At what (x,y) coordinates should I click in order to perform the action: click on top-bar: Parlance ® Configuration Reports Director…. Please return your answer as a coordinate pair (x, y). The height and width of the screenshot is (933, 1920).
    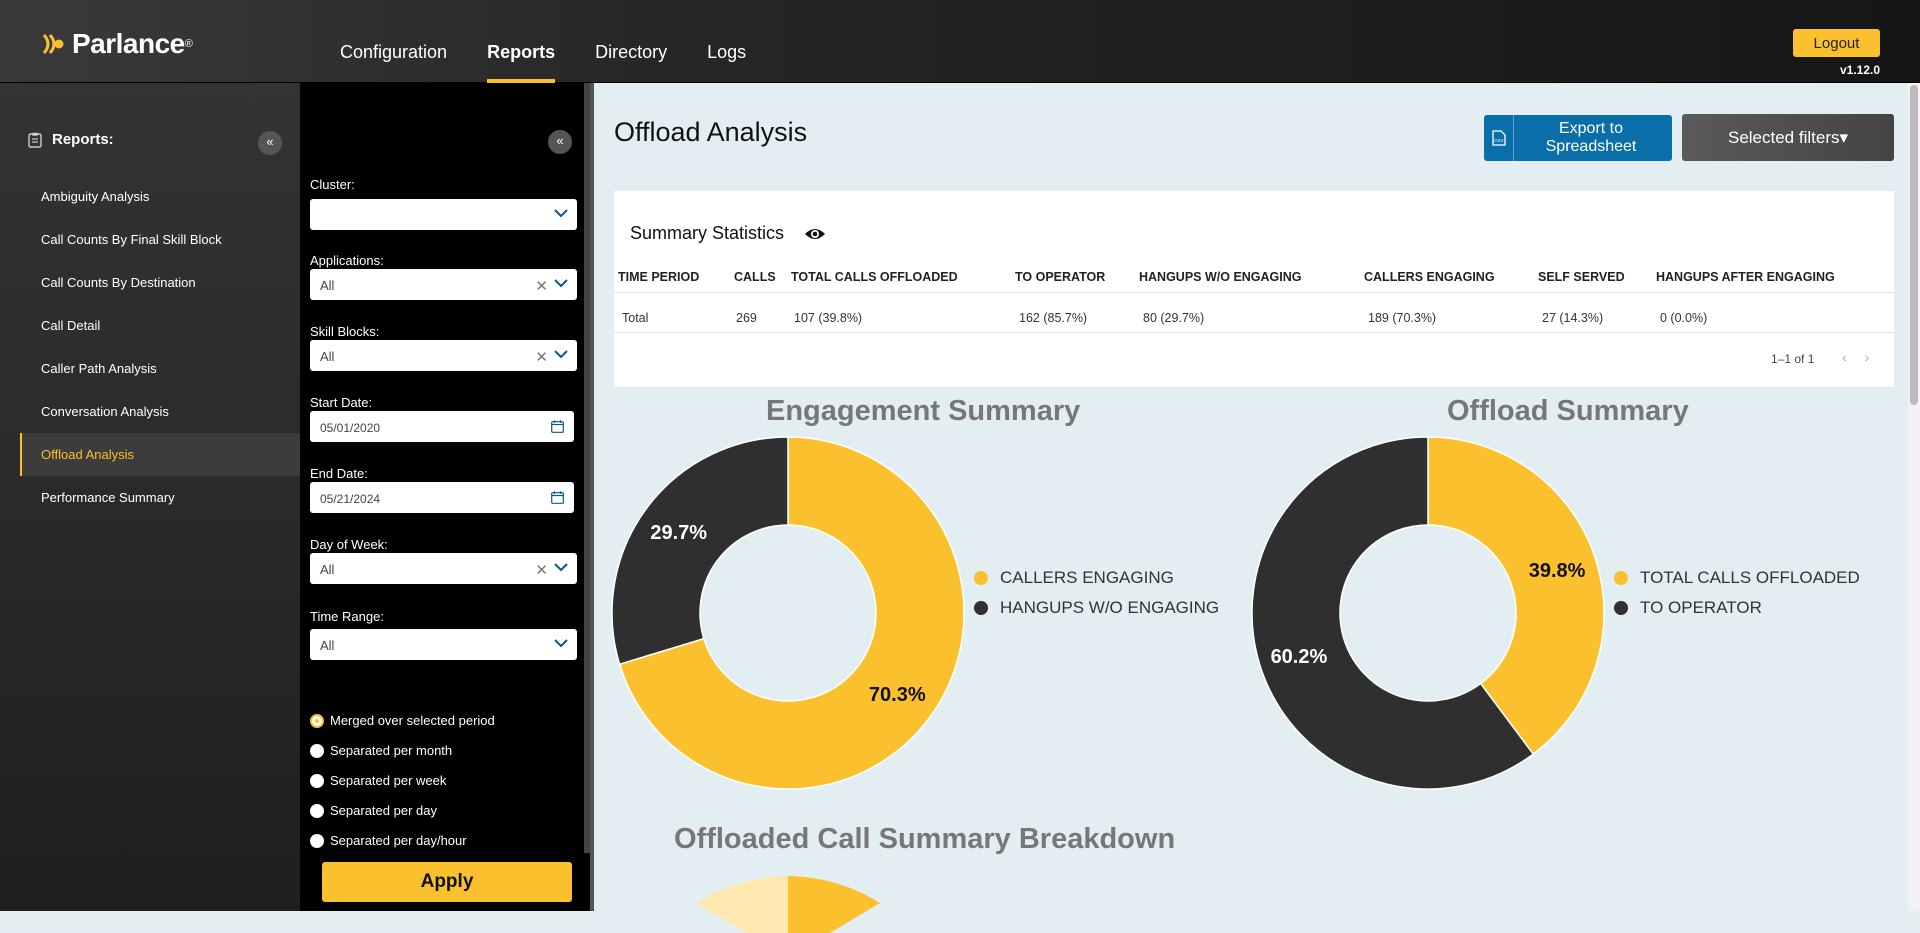
    Looking at the image, I should click on (960, 41).